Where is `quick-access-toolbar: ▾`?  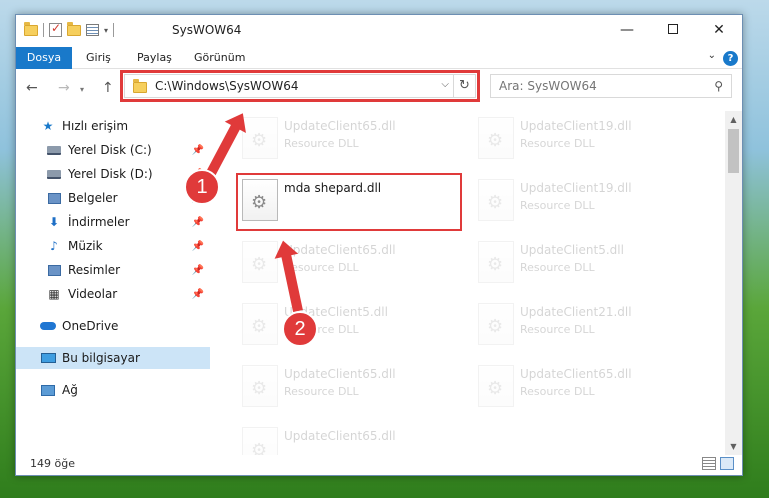
quick-access-toolbar: ▾ is located at coordinates (69, 29).